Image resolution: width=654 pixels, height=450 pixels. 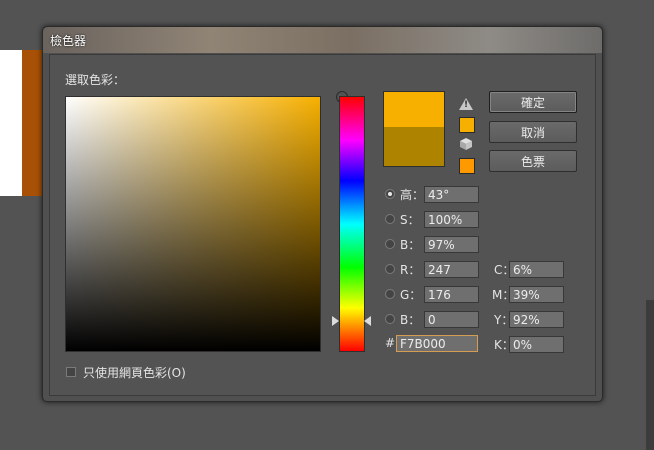 What do you see at coordinates (451, 319) in the screenshot?
I see `blue-field` at bounding box center [451, 319].